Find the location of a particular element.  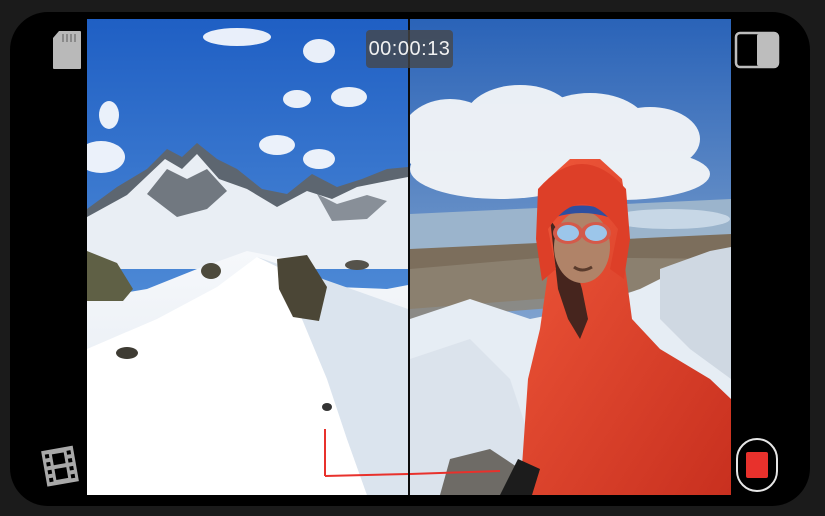

film-strip-icon is located at coordinates (61, 466).